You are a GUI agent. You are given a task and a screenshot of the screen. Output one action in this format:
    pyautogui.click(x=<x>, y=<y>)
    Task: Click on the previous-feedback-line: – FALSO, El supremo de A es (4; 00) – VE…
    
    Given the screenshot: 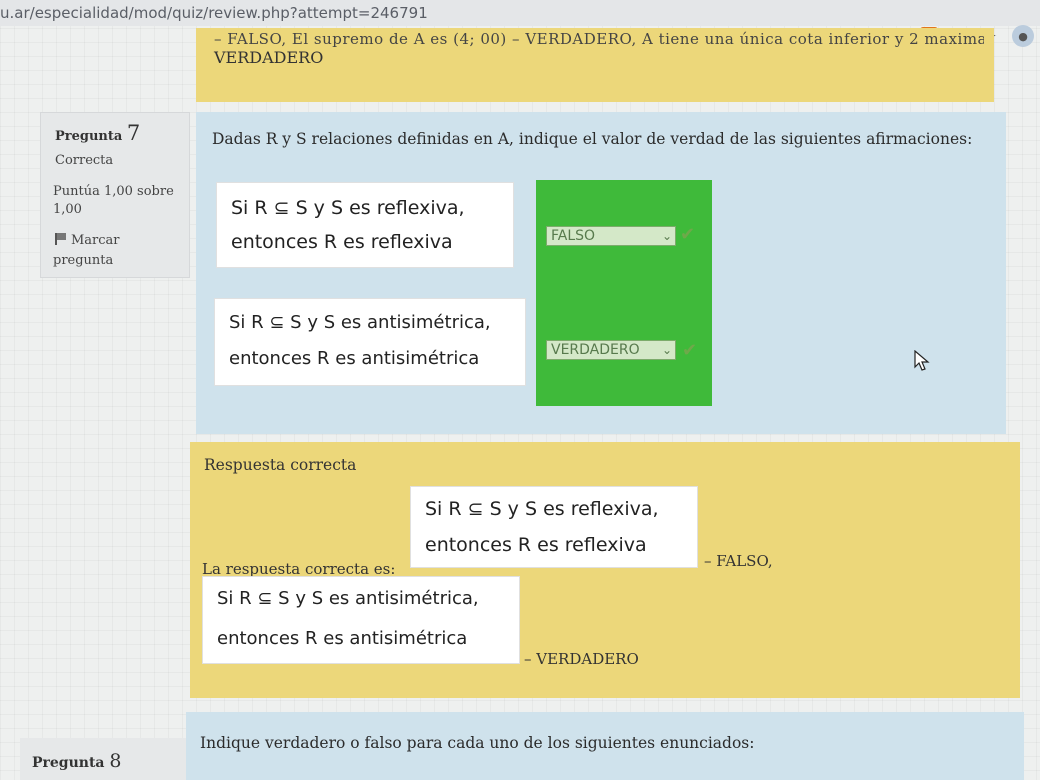 What is the action you would take?
    pyautogui.click(x=599, y=39)
    